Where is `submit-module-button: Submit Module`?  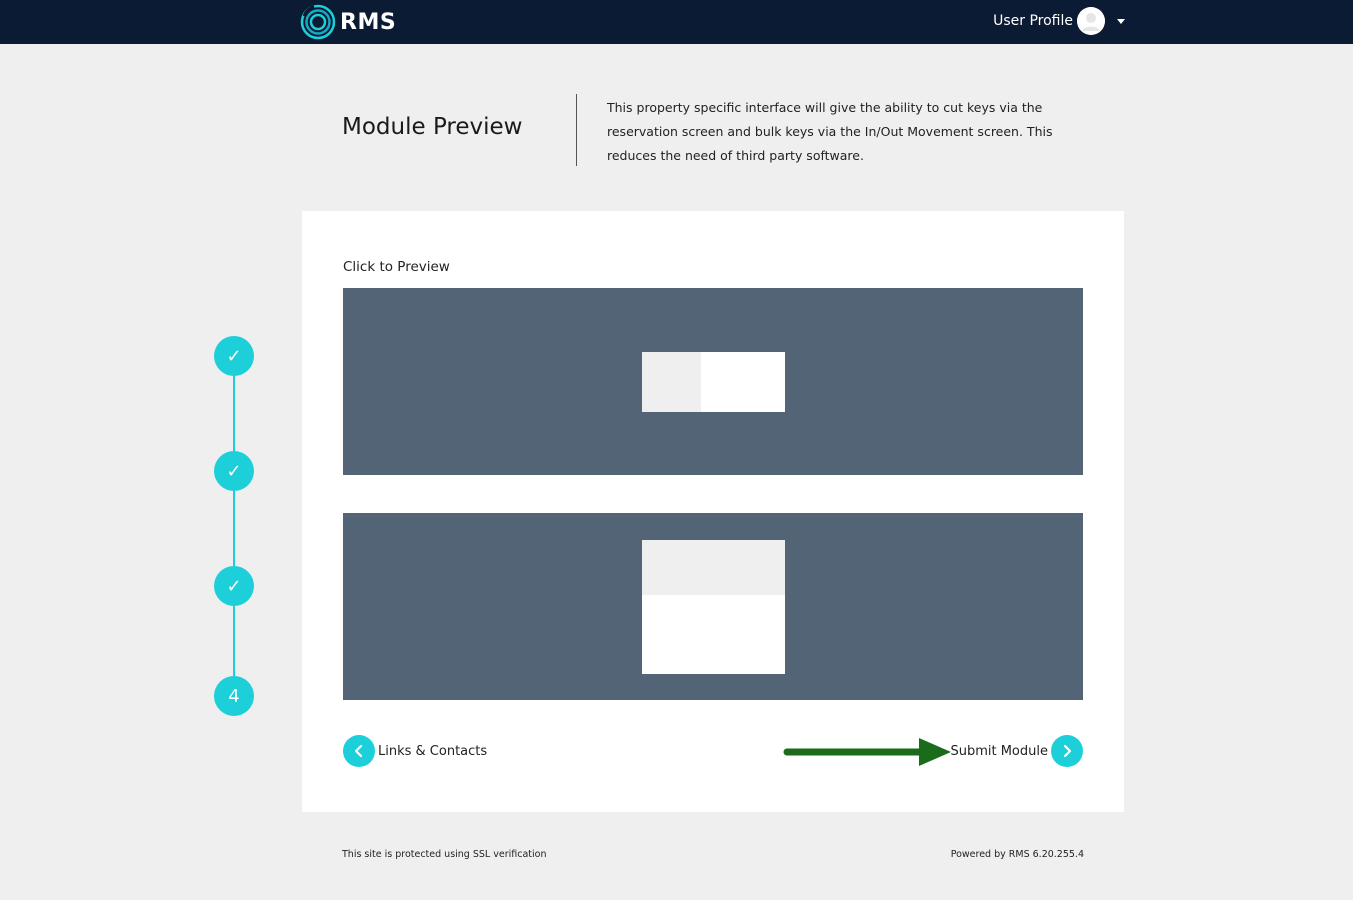
submit-module-button: Submit Module is located at coordinates (1016, 751).